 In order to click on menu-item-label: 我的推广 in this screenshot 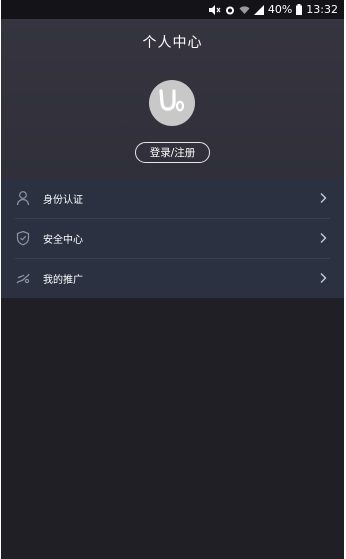, I will do `click(63, 280)`.